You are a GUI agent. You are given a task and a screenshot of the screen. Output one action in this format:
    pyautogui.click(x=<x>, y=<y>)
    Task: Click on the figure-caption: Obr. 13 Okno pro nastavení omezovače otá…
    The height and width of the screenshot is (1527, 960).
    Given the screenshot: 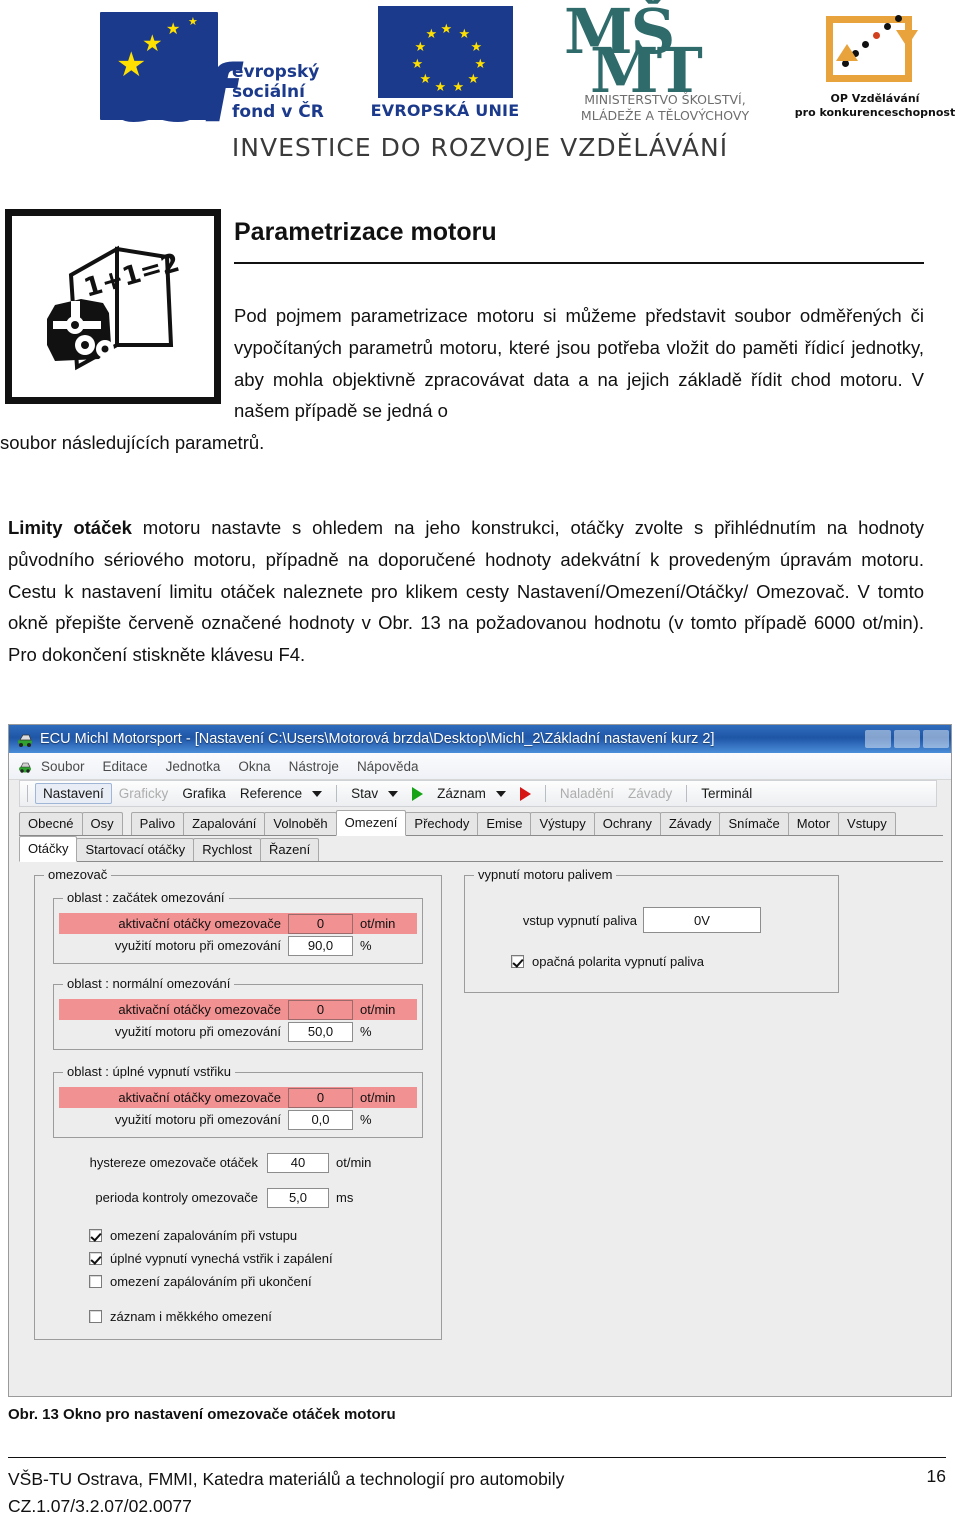 What is the action you would take?
    pyautogui.click(x=202, y=1414)
    